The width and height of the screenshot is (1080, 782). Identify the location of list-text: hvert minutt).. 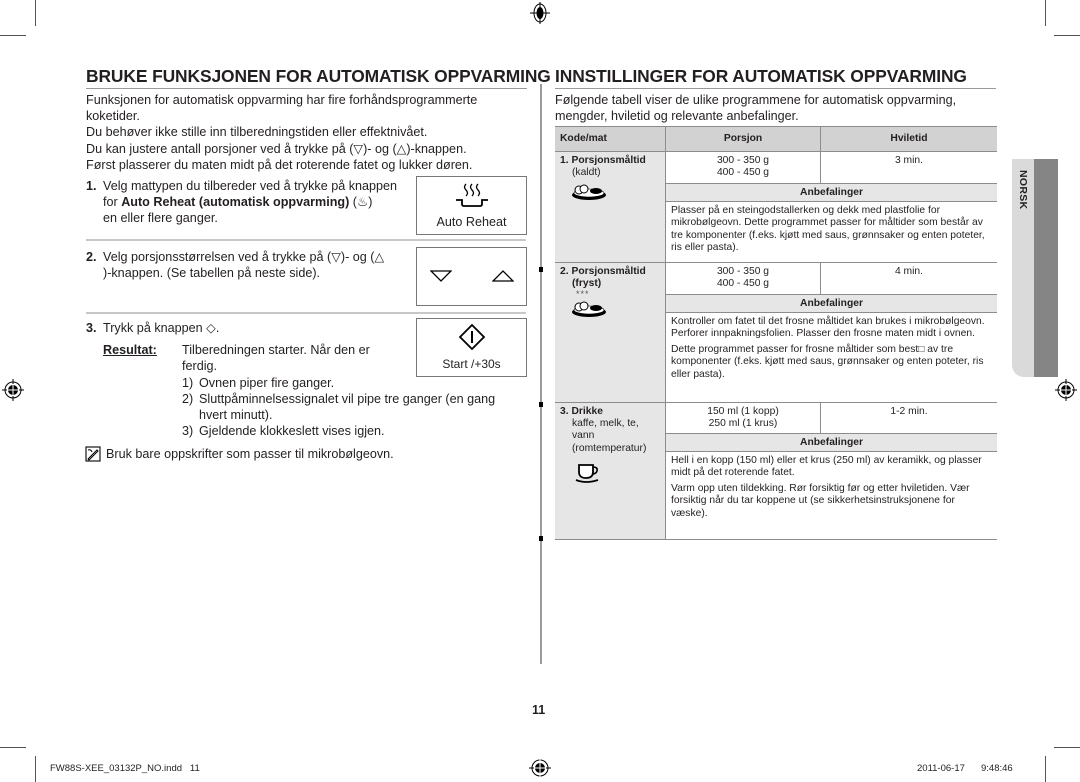
(236, 415).